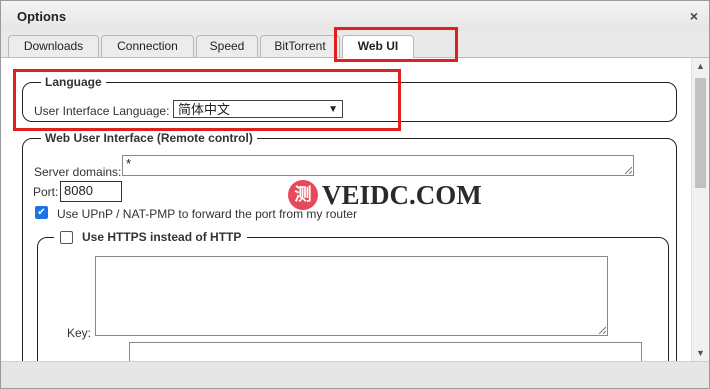 The height and width of the screenshot is (389, 710). What do you see at coordinates (355, 374) in the screenshot?
I see `dialog-footer` at bounding box center [355, 374].